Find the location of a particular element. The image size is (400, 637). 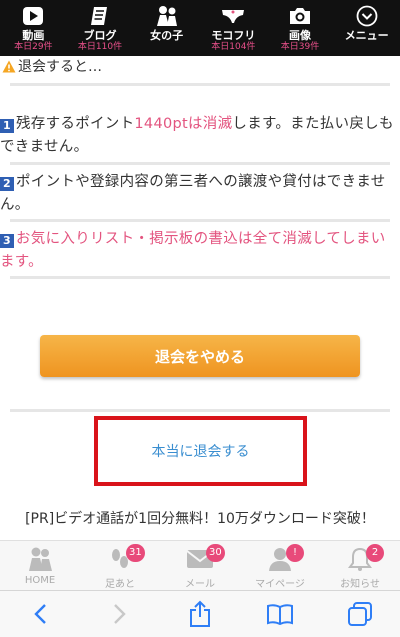

tab-home: HOME is located at coordinates (40, 565).